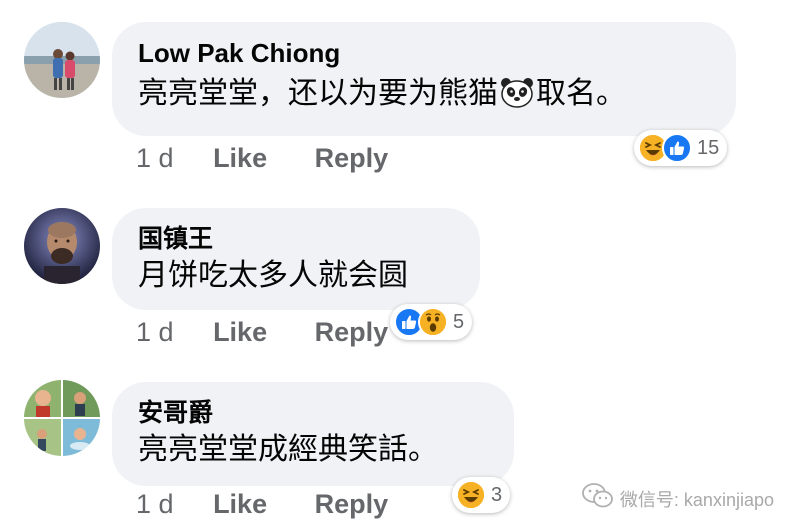 This screenshot has height=528, width=800. Describe the element at coordinates (297, 239) in the screenshot. I see `comment-author: 国镇王` at that location.